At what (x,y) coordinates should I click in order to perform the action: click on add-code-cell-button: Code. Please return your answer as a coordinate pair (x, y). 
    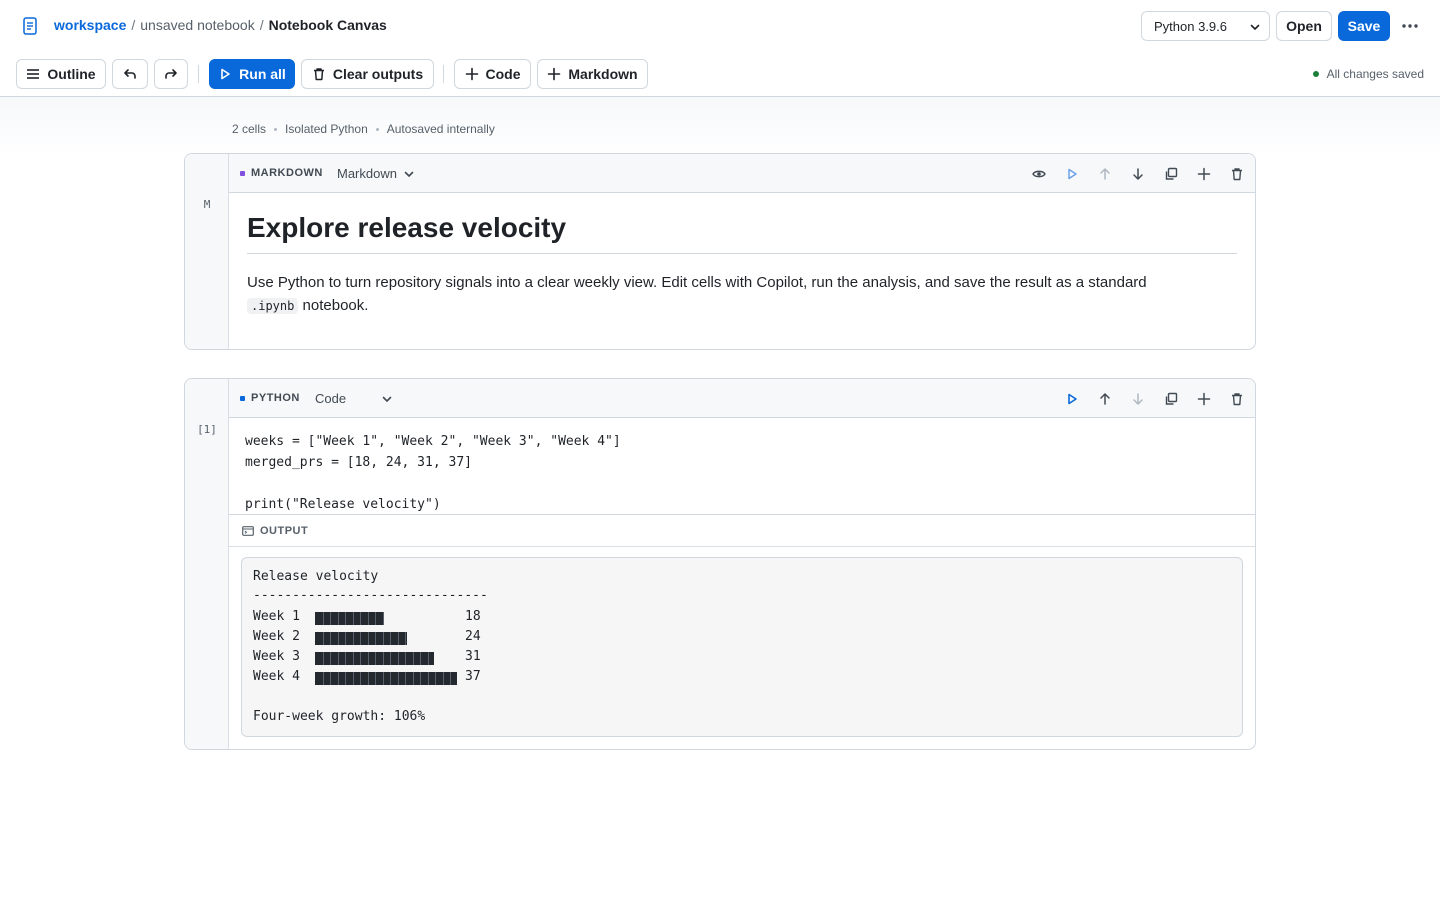
    Looking at the image, I should click on (492, 74).